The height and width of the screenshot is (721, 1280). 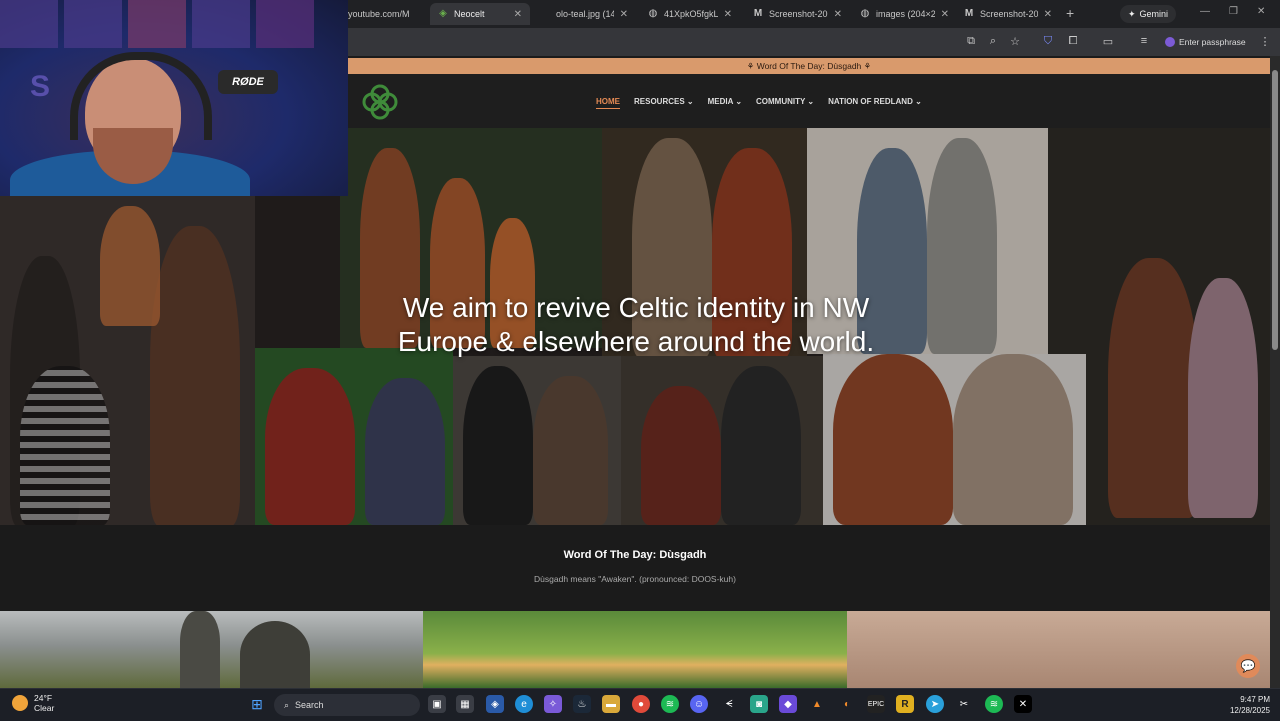 What do you see at coordinates (437, 704) in the screenshot?
I see `task-view-icon: ▣` at bounding box center [437, 704].